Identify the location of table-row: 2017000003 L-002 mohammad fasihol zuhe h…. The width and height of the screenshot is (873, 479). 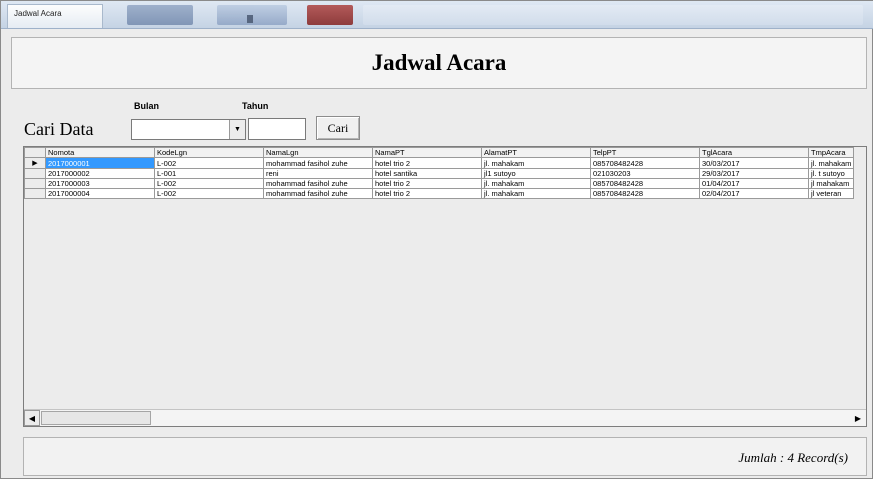
(439, 183).